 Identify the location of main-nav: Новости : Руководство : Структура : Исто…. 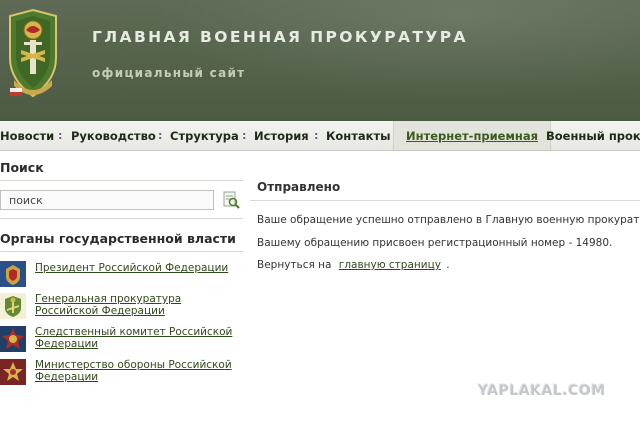
(320, 136).